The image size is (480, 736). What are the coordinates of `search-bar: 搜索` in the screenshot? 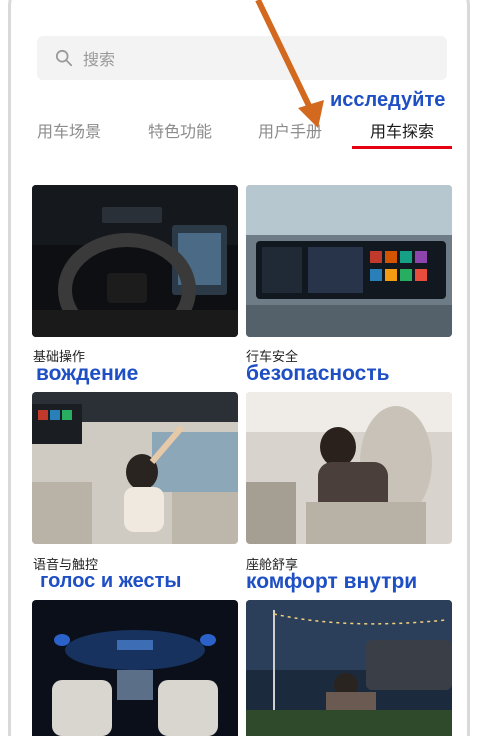 It's located at (242, 58).